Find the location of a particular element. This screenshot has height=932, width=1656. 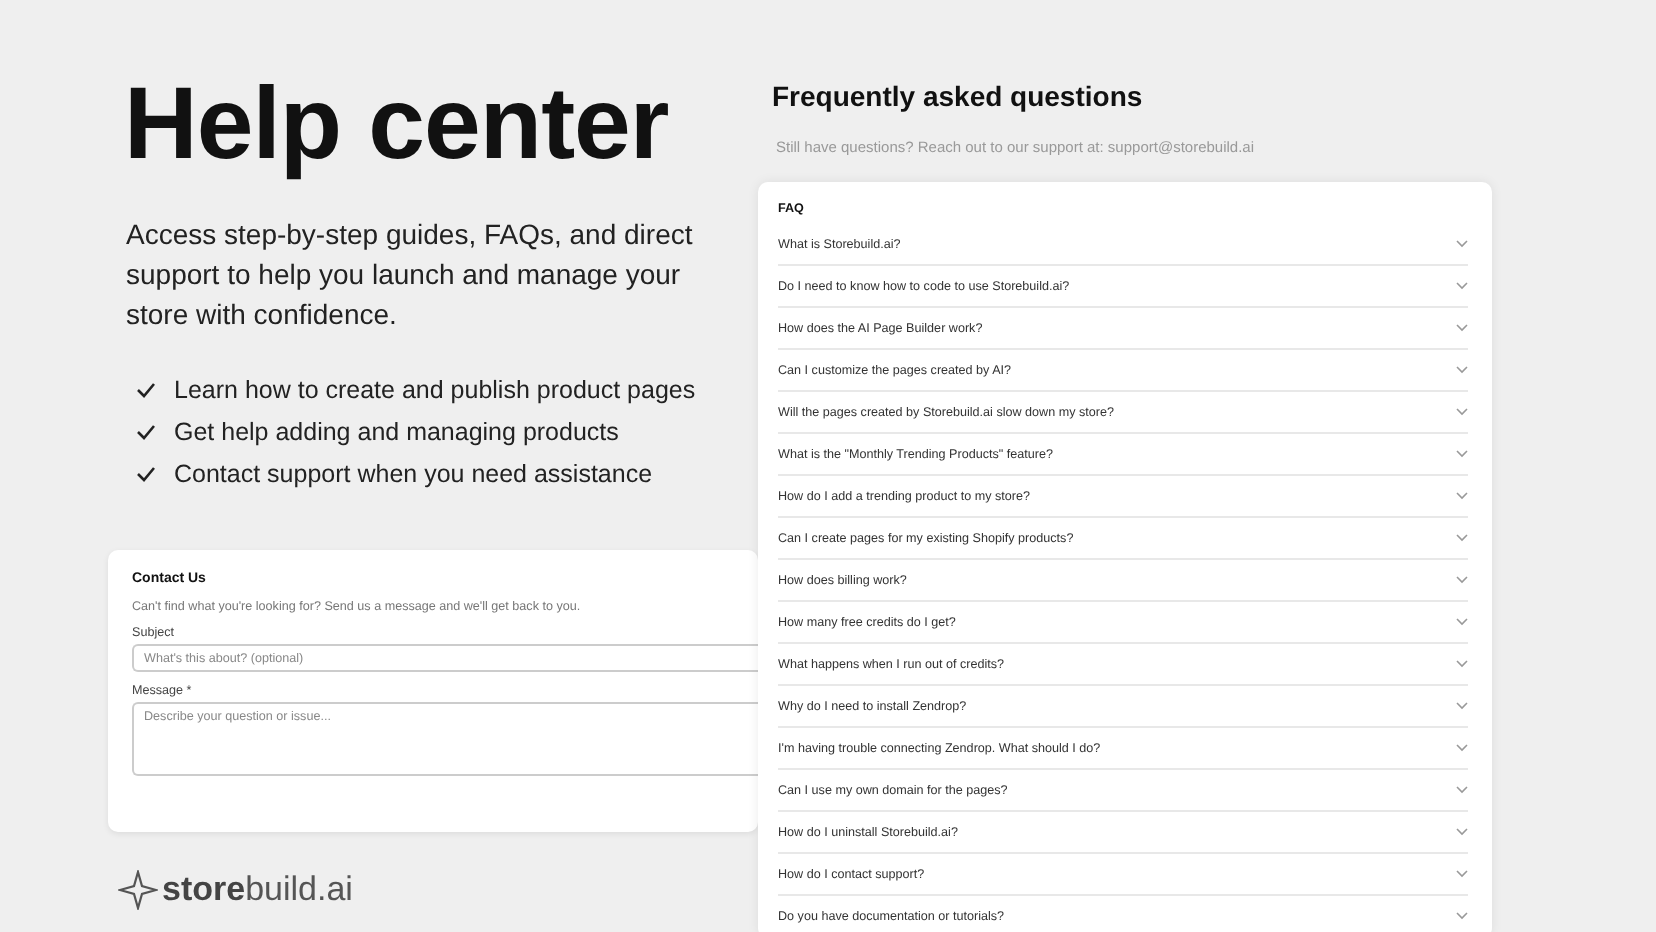

page-title: Help center is located at coordinates (396, 124).